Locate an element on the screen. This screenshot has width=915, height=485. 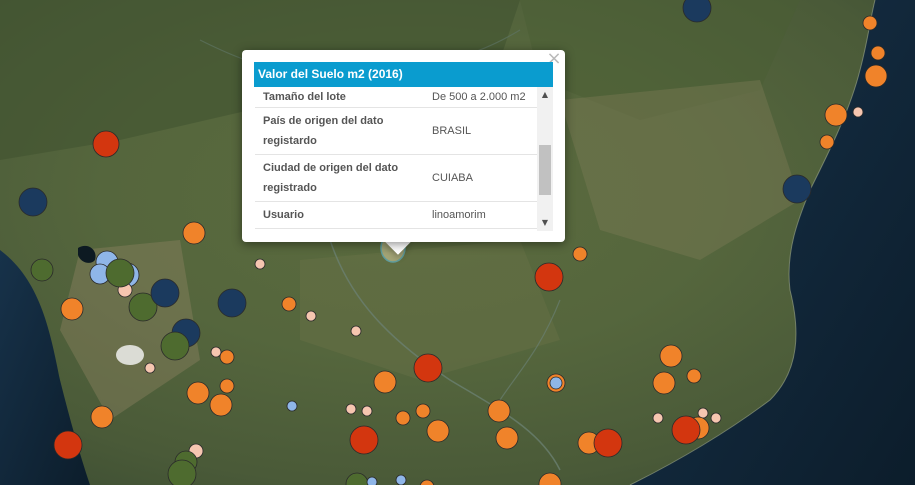
table-row: Tamaño del lote De 500 a 2.000 m2 is located at coordinates (396, 97).